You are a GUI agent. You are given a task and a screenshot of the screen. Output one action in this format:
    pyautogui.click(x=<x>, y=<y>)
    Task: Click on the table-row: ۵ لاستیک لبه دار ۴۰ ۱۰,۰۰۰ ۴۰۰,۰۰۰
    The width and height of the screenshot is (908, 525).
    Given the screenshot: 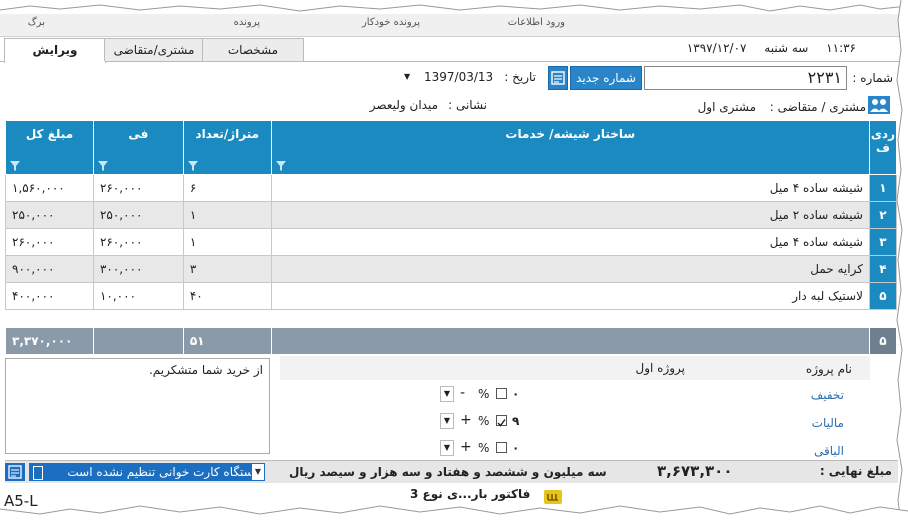 What is the action you would take?
    pyautogui.click(x=451, y=296)
    